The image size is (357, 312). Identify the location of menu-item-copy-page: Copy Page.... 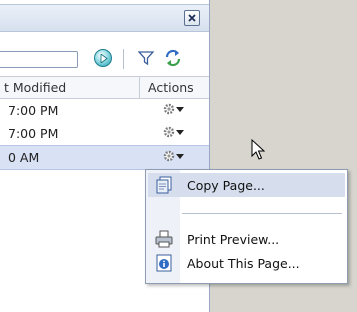
(246, 185).